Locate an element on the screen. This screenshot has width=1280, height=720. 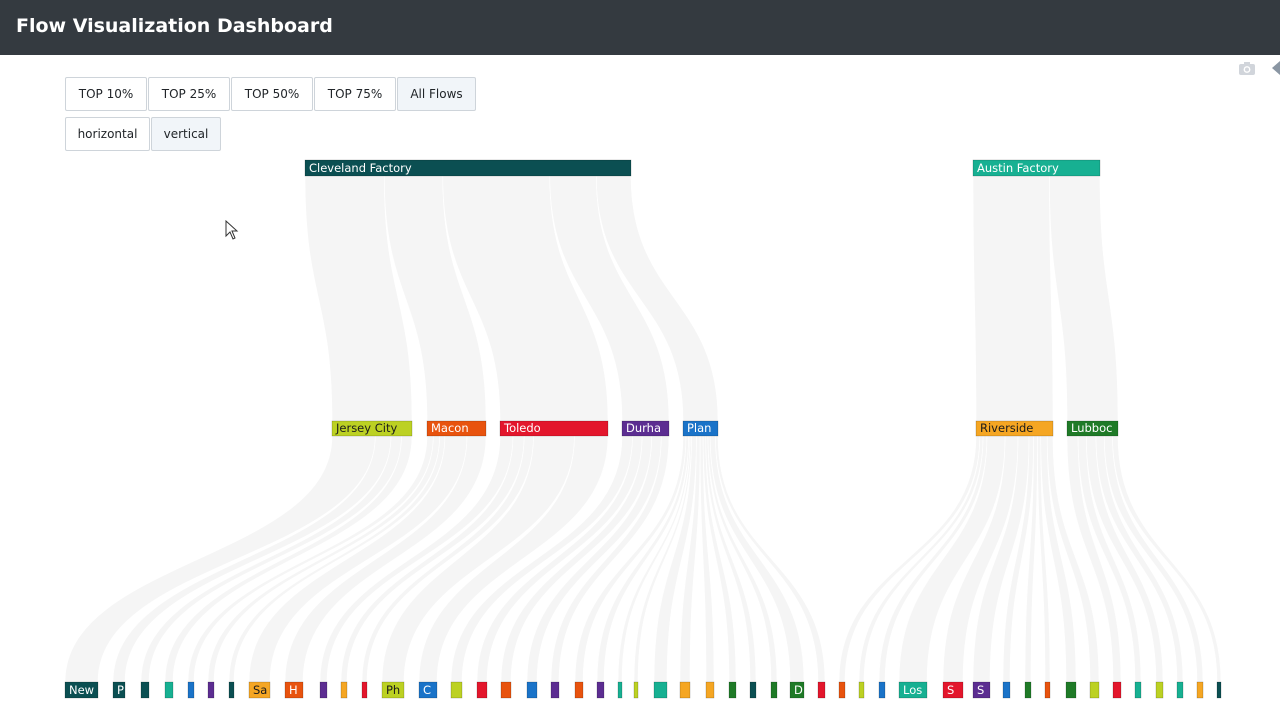
node-destination-23-bar is located at coordinates (660, 690).